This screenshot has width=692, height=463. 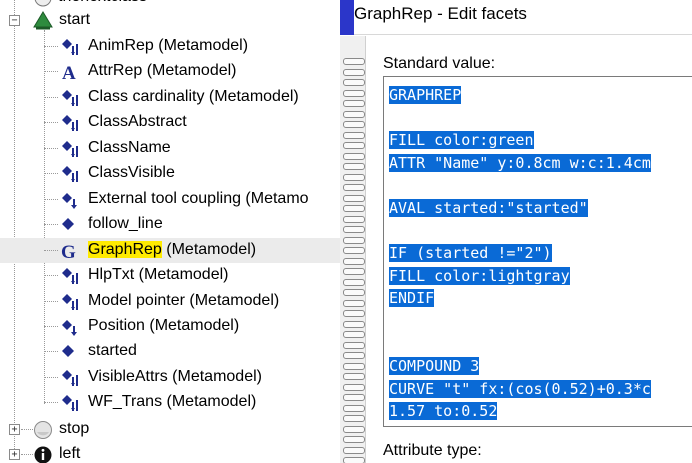 I want to click on tree-item: A AttrRep (Metamodel), so click(x=170, y=71).